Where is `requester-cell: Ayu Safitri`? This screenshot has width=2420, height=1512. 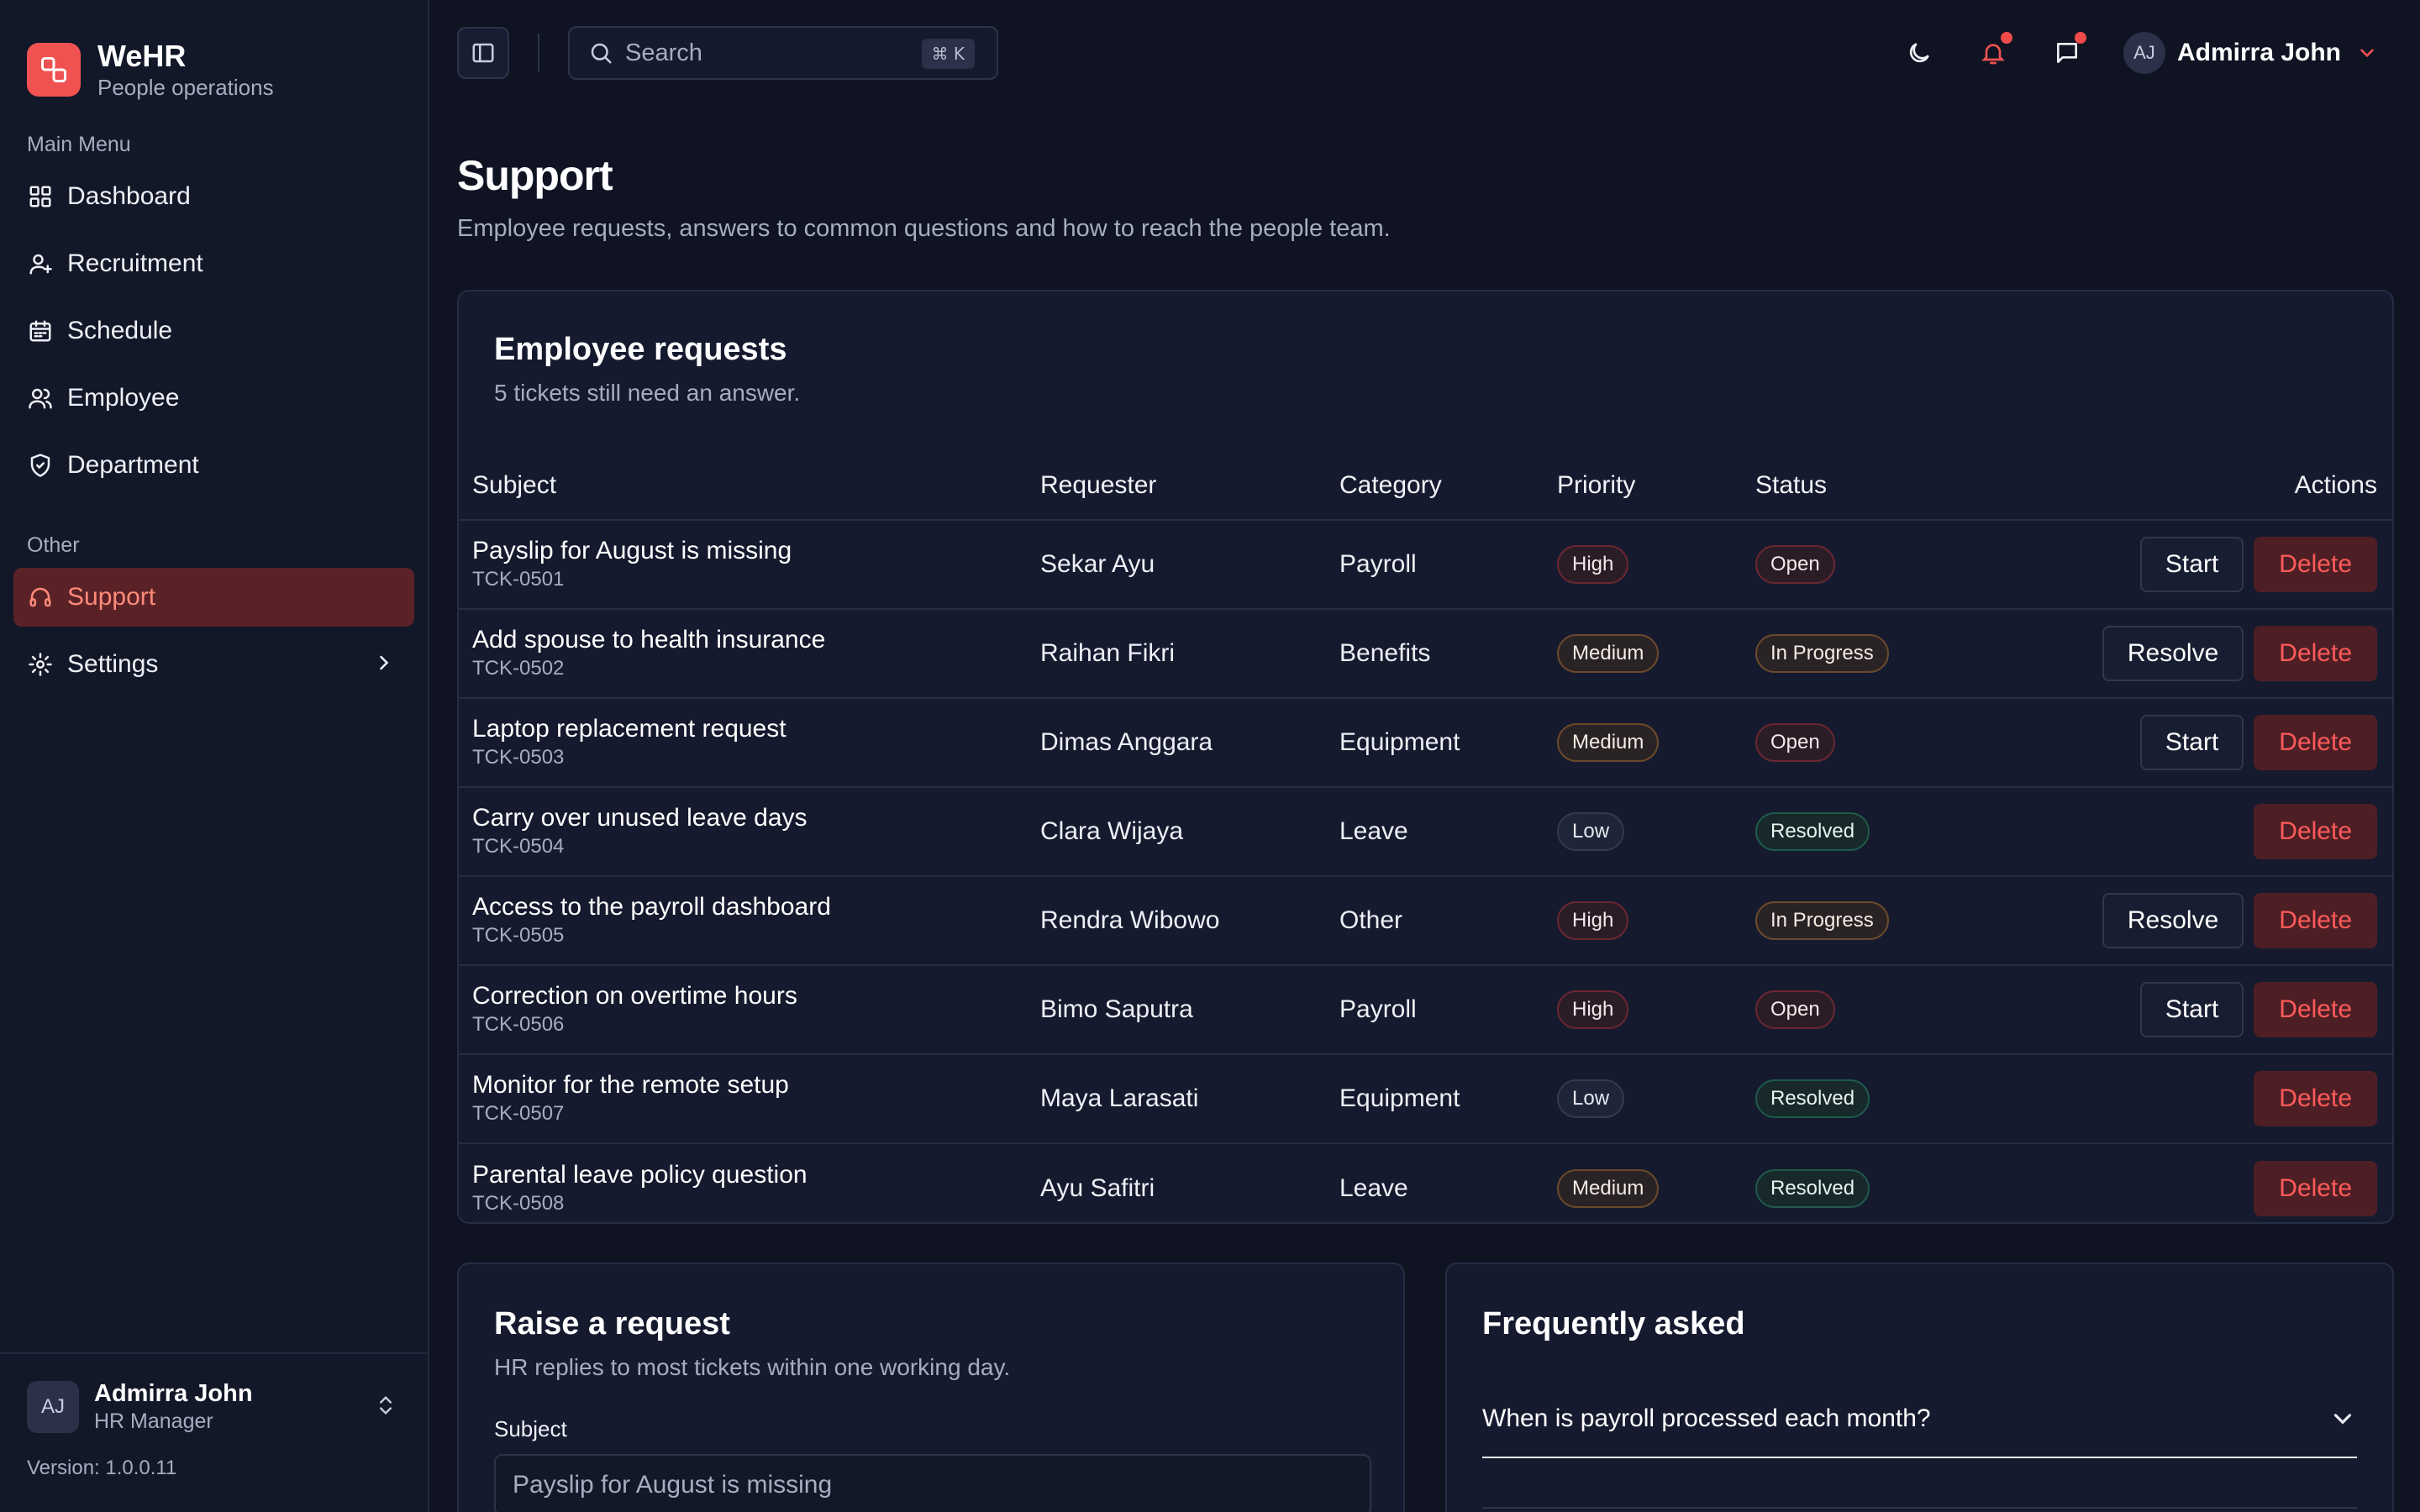 requester-cell: Ayu Safitri is located at coordinates (1097, 1187).